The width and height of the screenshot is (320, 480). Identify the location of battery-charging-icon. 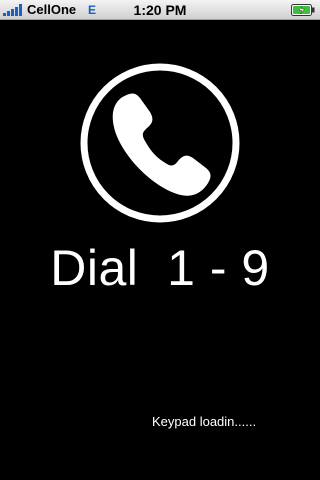
(303, 10).